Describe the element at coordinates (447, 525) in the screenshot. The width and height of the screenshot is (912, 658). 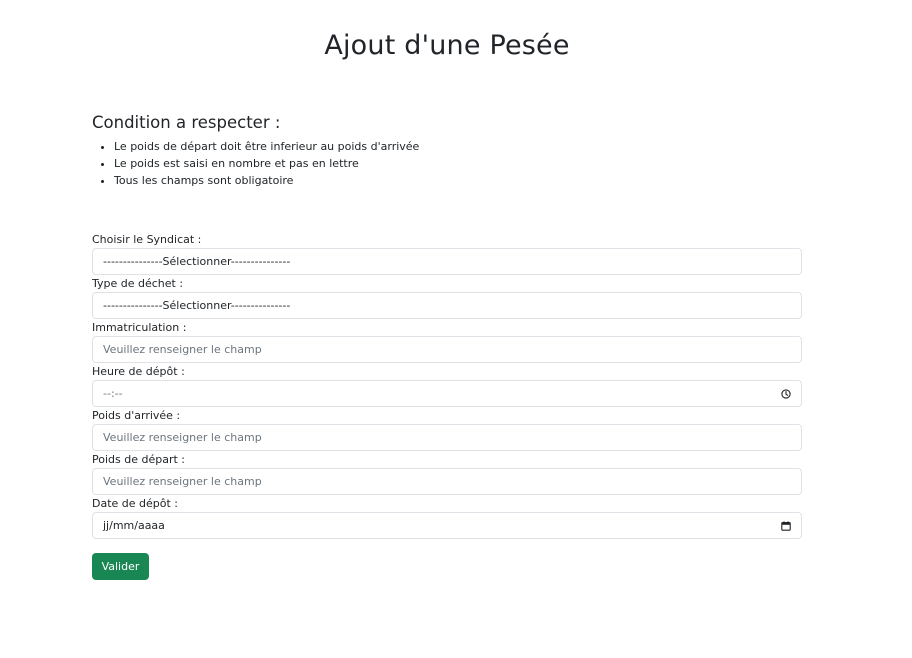
I see `date-depot-input: jj/mm/aaaa` at that location.